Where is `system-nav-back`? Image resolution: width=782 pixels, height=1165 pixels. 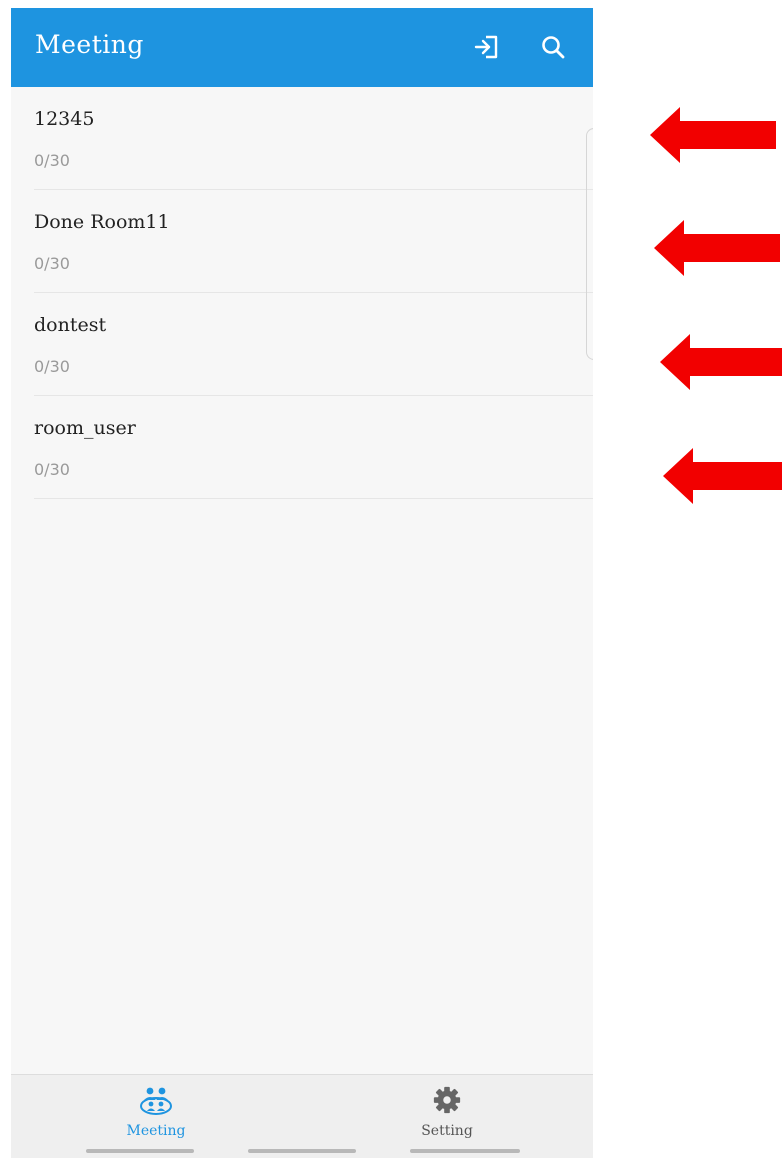
system-nav-back is located at coordinates (465, 1151).